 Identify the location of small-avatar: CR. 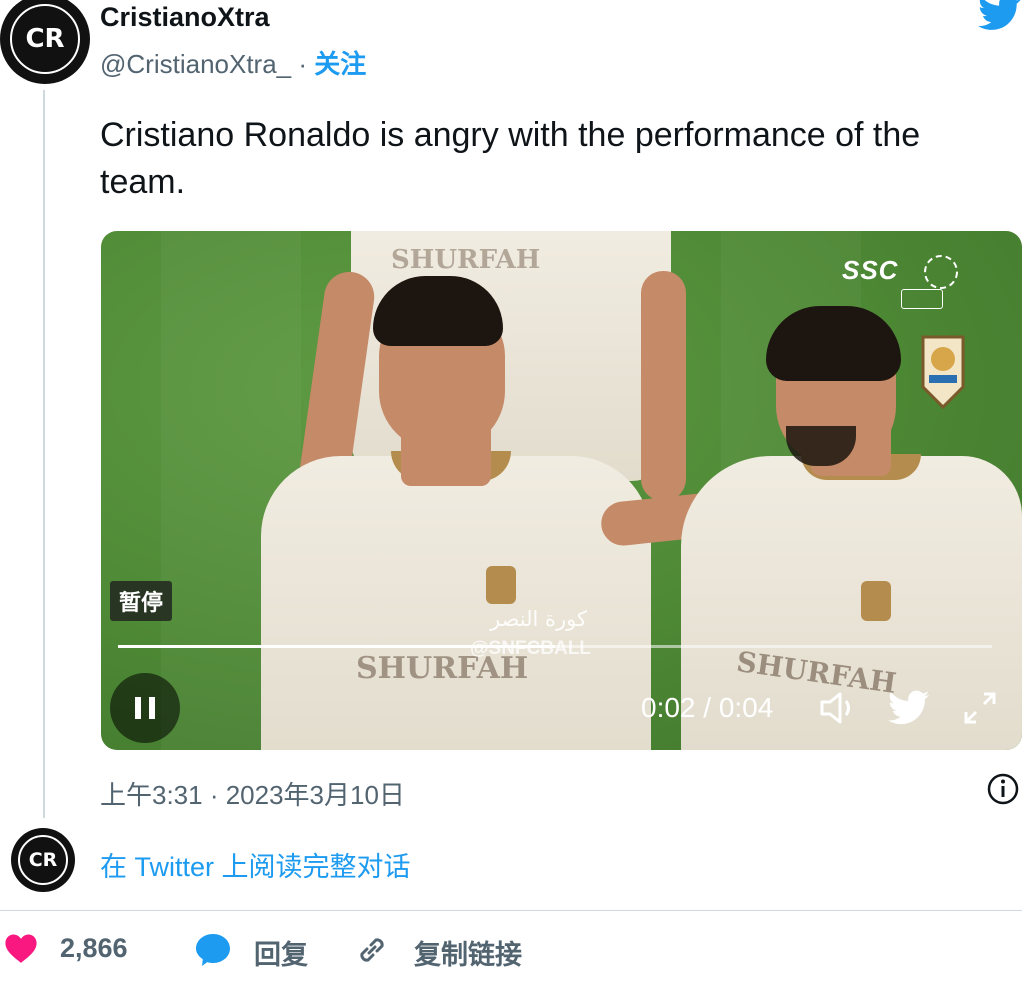
(43, 860).